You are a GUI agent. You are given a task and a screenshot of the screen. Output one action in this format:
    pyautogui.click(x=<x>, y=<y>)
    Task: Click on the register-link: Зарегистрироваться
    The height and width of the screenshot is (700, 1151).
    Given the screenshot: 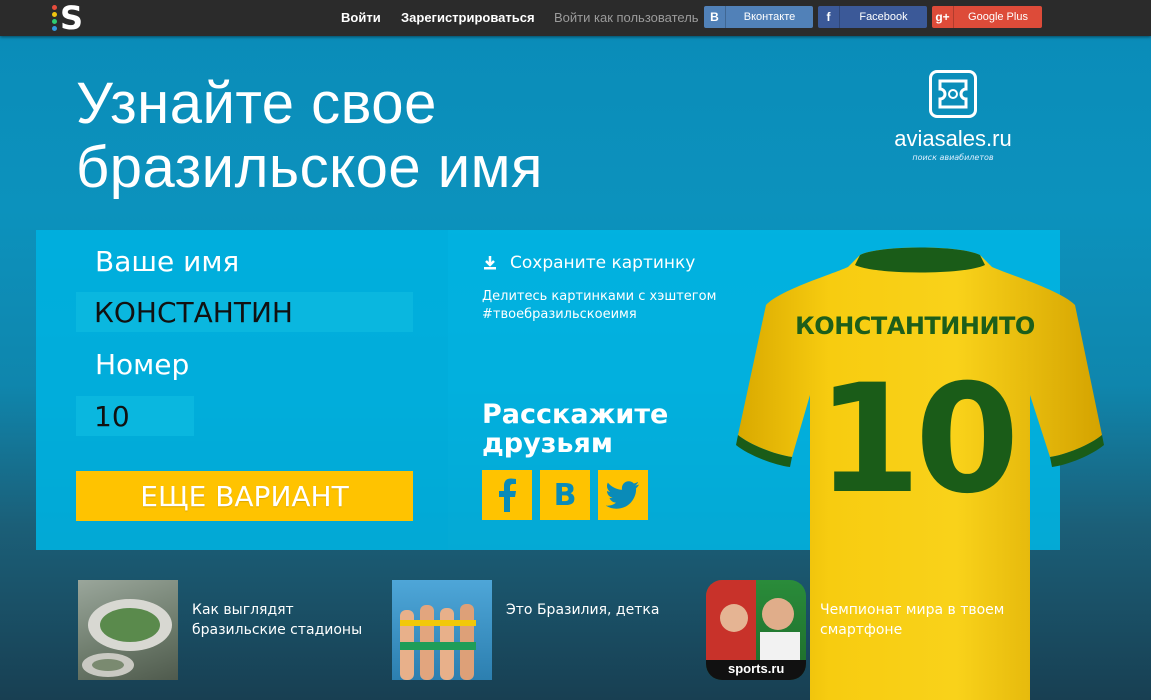 What is the action you would take?
    pyautogui.click(x=468, y=17)
    